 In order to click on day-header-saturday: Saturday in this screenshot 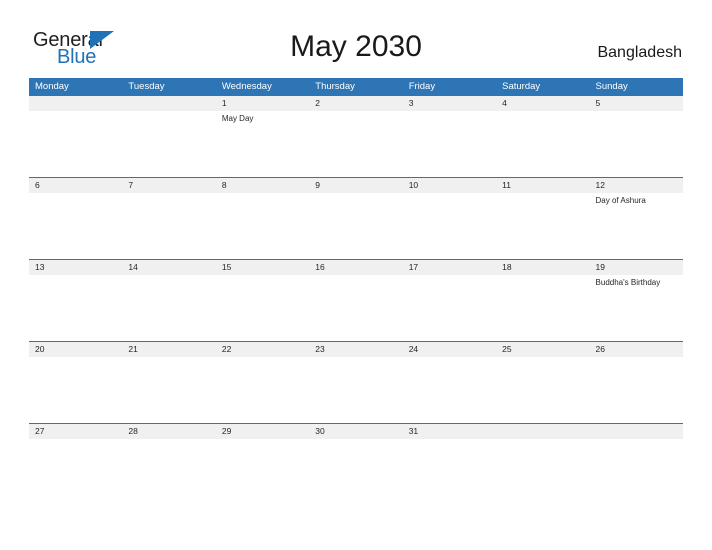, I will do `click(521, 86)`.